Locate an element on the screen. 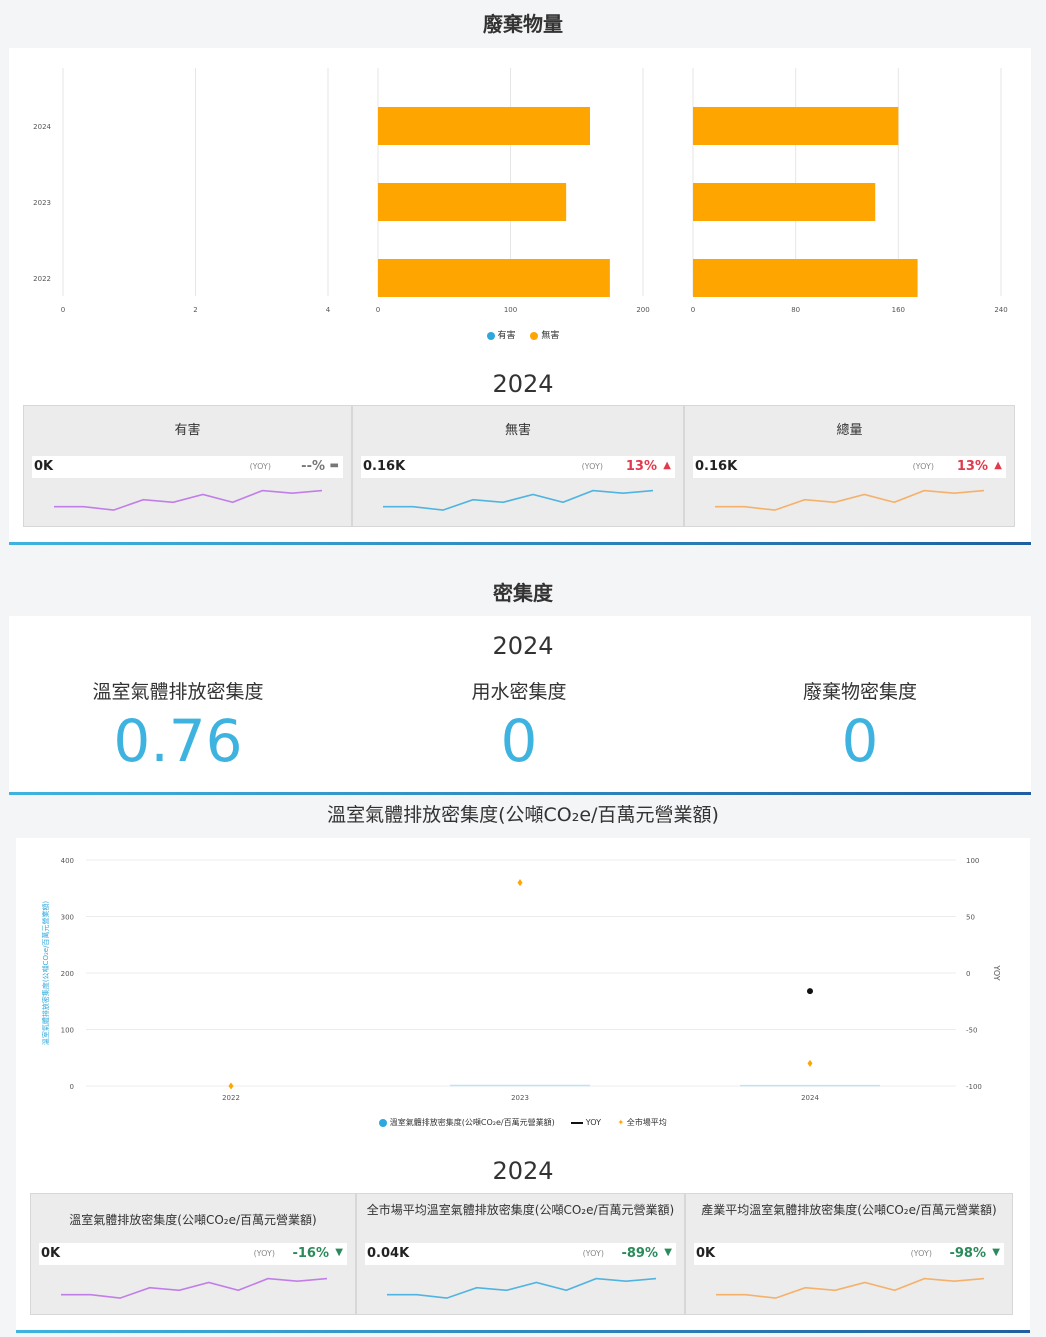 This screenshot has height=1337, width=1046. ghg-year: 2024 is located at coordinates (523, 1171).